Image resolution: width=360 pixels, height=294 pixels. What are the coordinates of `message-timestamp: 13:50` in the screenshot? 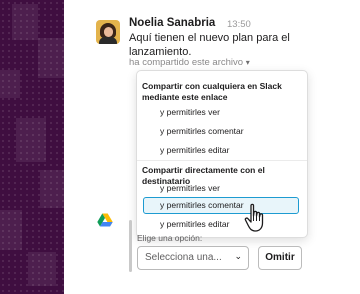 It's located at (239, 24).